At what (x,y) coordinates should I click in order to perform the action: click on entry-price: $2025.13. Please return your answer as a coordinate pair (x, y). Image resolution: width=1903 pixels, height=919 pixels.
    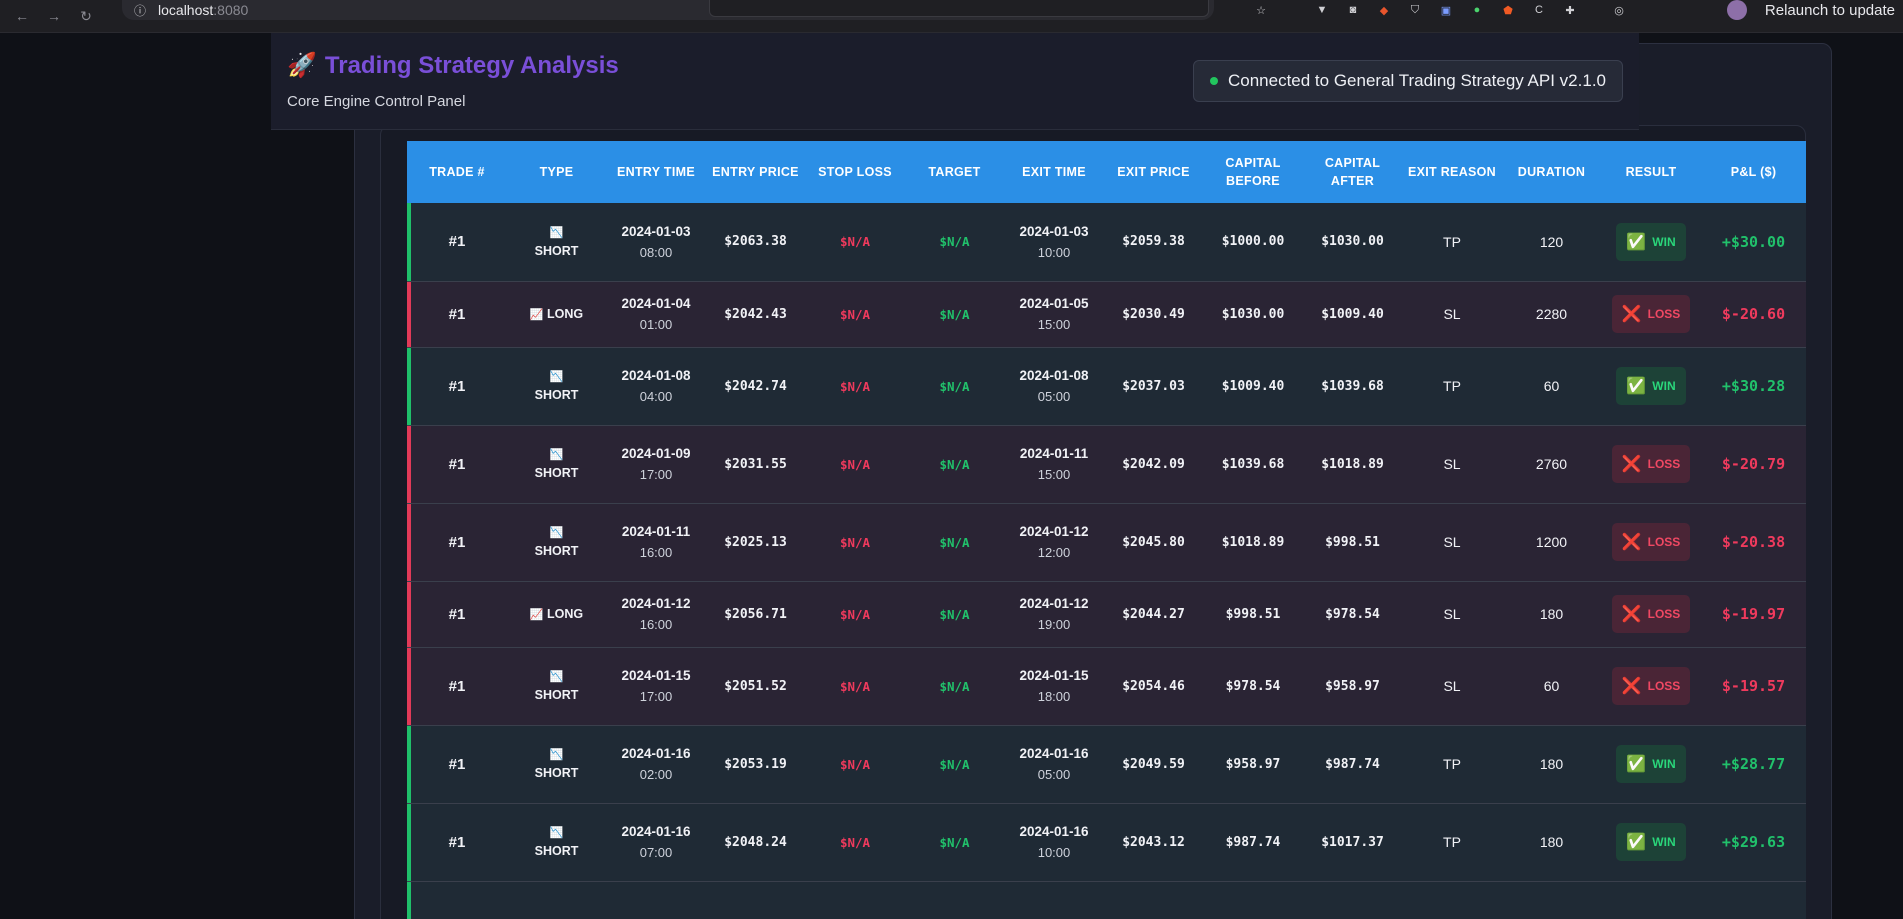
    Looking at the image, I should click on (755, 542).